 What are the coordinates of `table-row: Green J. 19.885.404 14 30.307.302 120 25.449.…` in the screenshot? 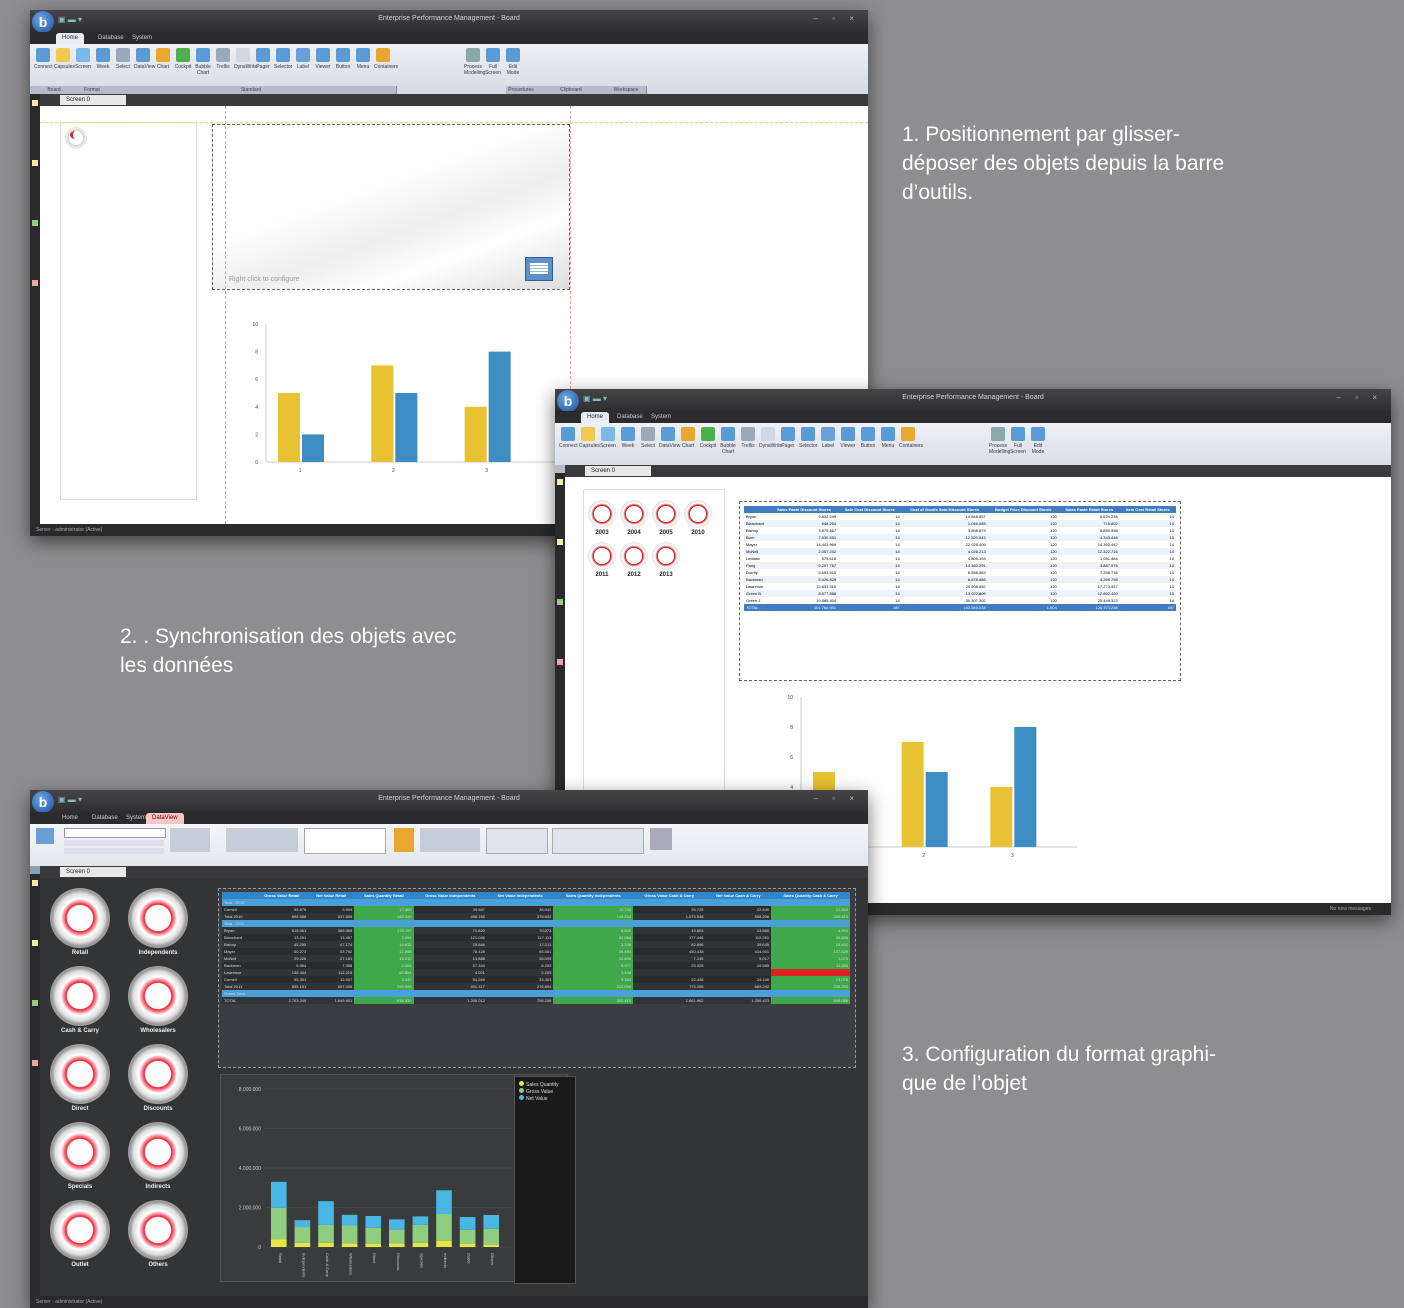 It's located at (960, 600).